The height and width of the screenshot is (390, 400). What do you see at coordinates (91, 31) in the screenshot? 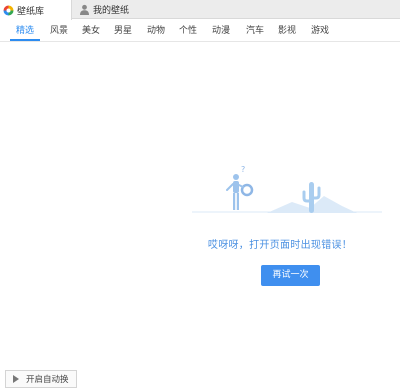
I see `category-beauty: 美女` at bounding box center [91, 31].